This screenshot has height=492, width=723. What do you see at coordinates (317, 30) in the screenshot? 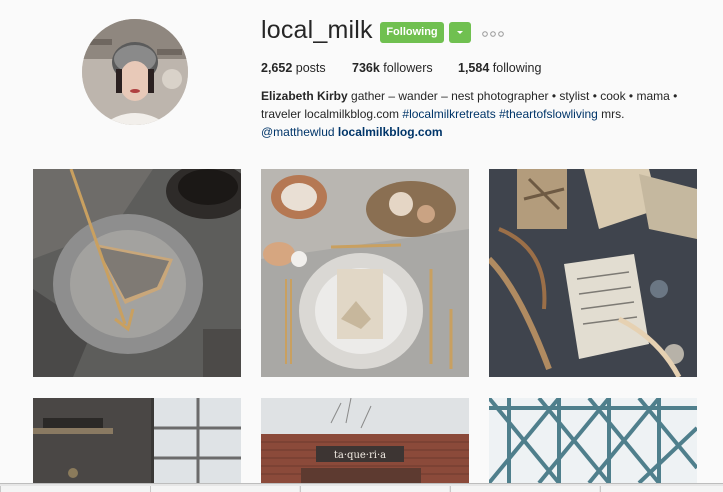
I see `profile-username: local_milk` at bounding box center [317, 30].